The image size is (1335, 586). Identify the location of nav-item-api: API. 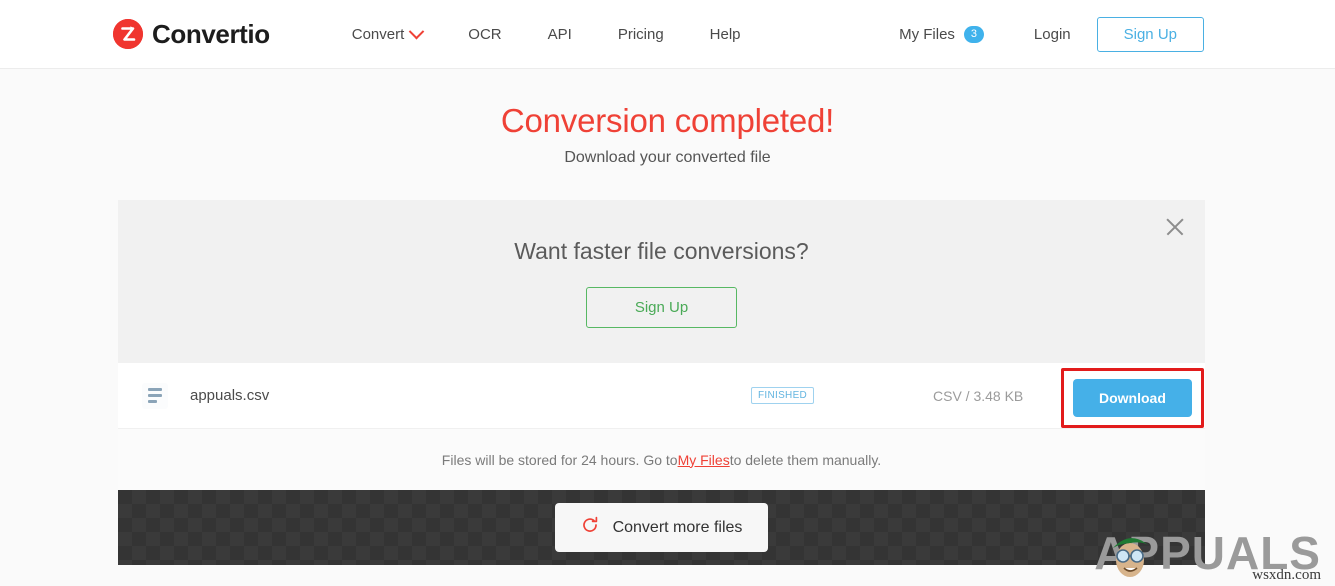
(560, 34).